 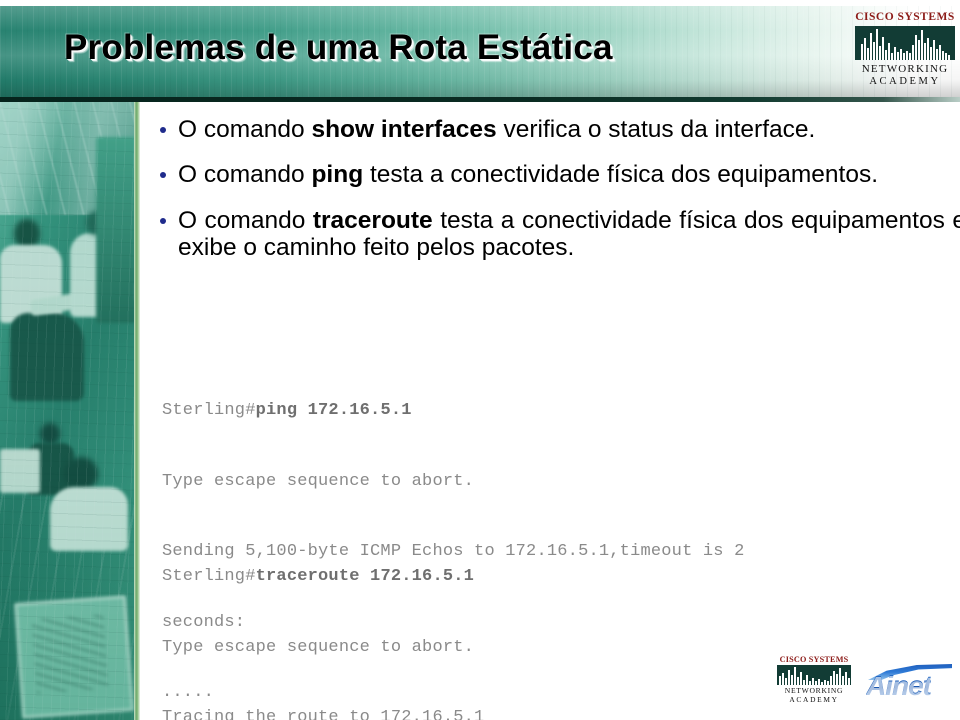 I want to click on footer-cisco-systems-wordmark: CISCO SYSTEMS, so click(x=814, y=659).